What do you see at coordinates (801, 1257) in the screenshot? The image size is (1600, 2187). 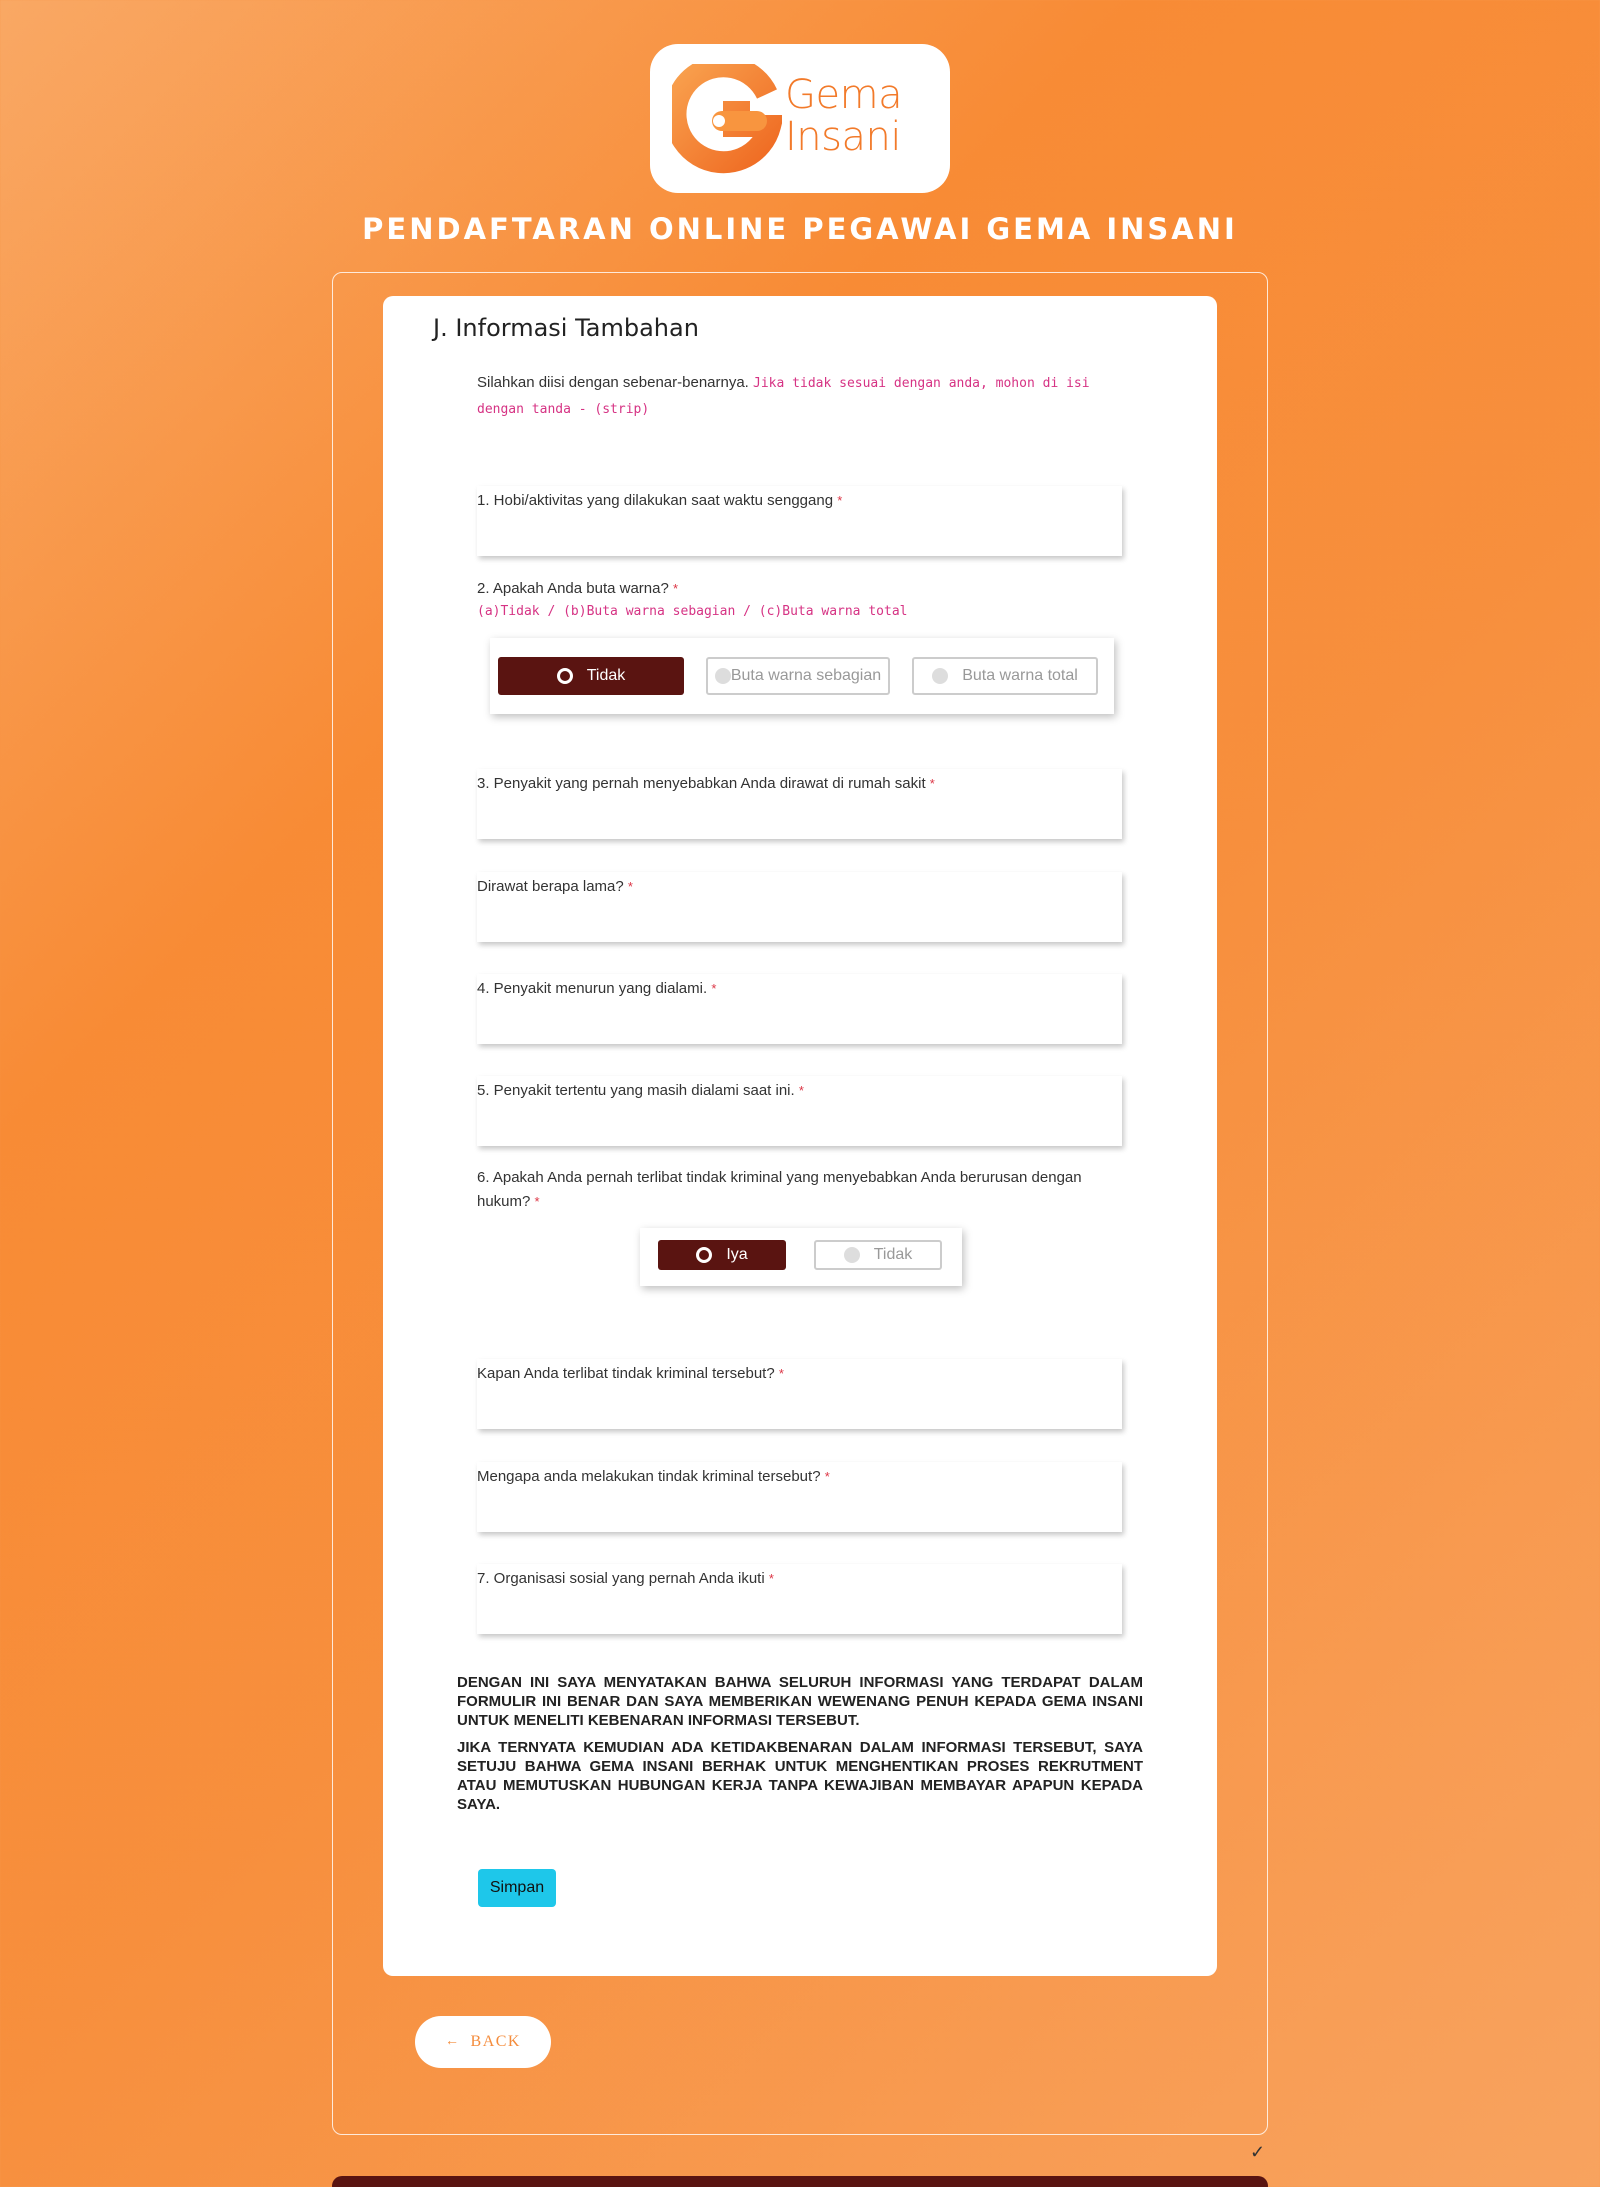 I see `kriminal-radio-group: Iya Tidak` at bounding box center [801, 1257].